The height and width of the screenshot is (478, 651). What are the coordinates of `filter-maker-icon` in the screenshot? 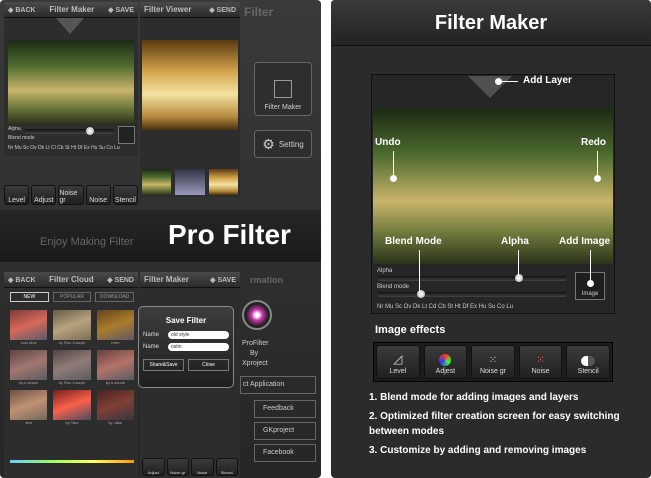 It's located at (283, 89).